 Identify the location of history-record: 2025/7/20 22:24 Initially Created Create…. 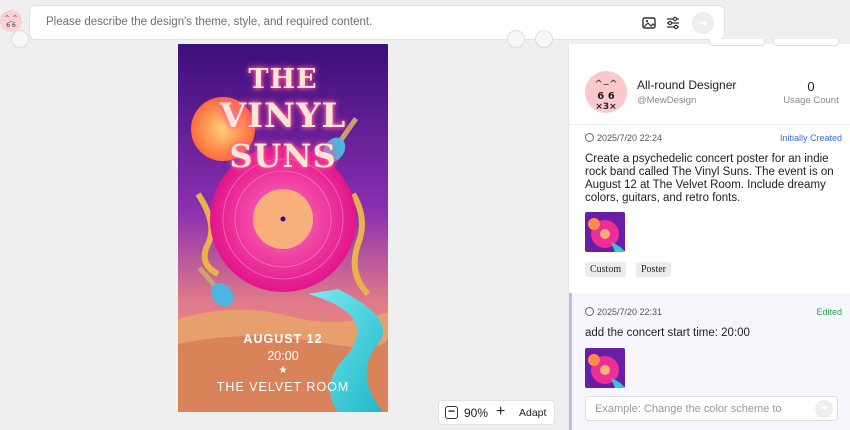
(709, 209).